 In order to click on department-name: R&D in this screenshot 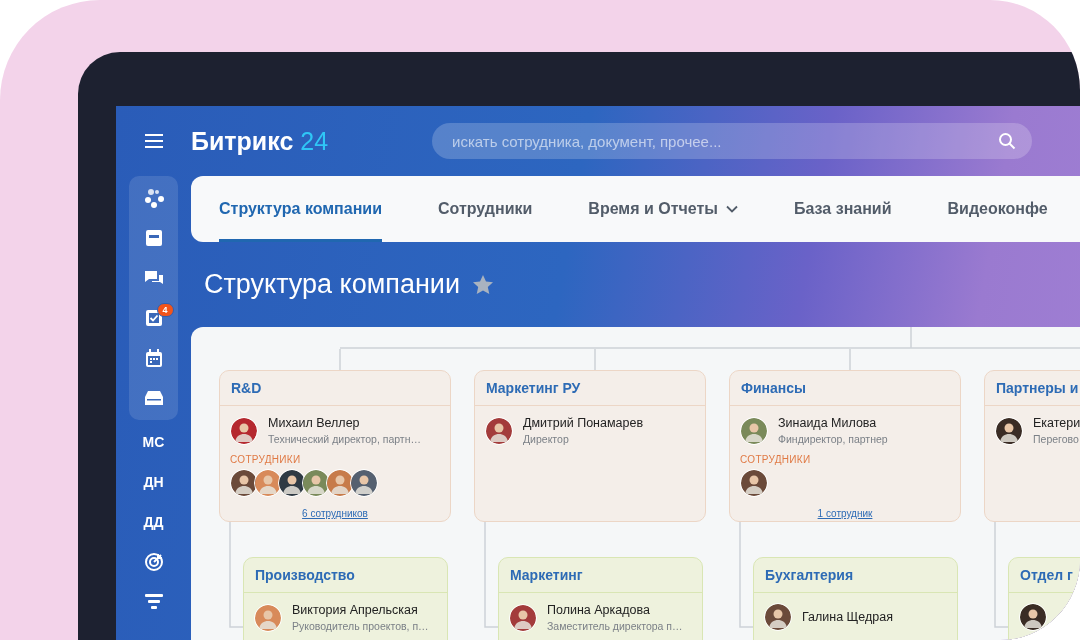, I will do `click(246, 388)`.